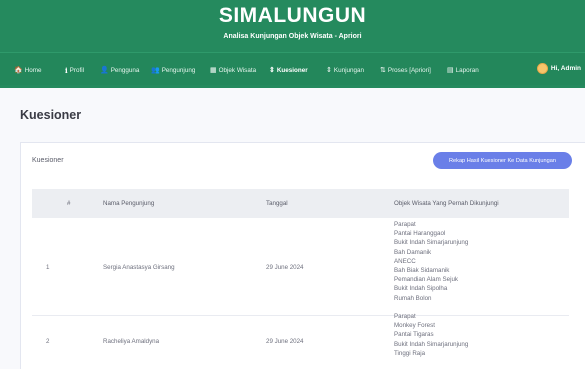 Image resolution: width=585 pixels, height=369 pixels. Describe the element at coordinates (446, 203) in the screenshot. I see `column-header-objek: Objek Wisata Yang Pernah Dikunjungi` at that location.